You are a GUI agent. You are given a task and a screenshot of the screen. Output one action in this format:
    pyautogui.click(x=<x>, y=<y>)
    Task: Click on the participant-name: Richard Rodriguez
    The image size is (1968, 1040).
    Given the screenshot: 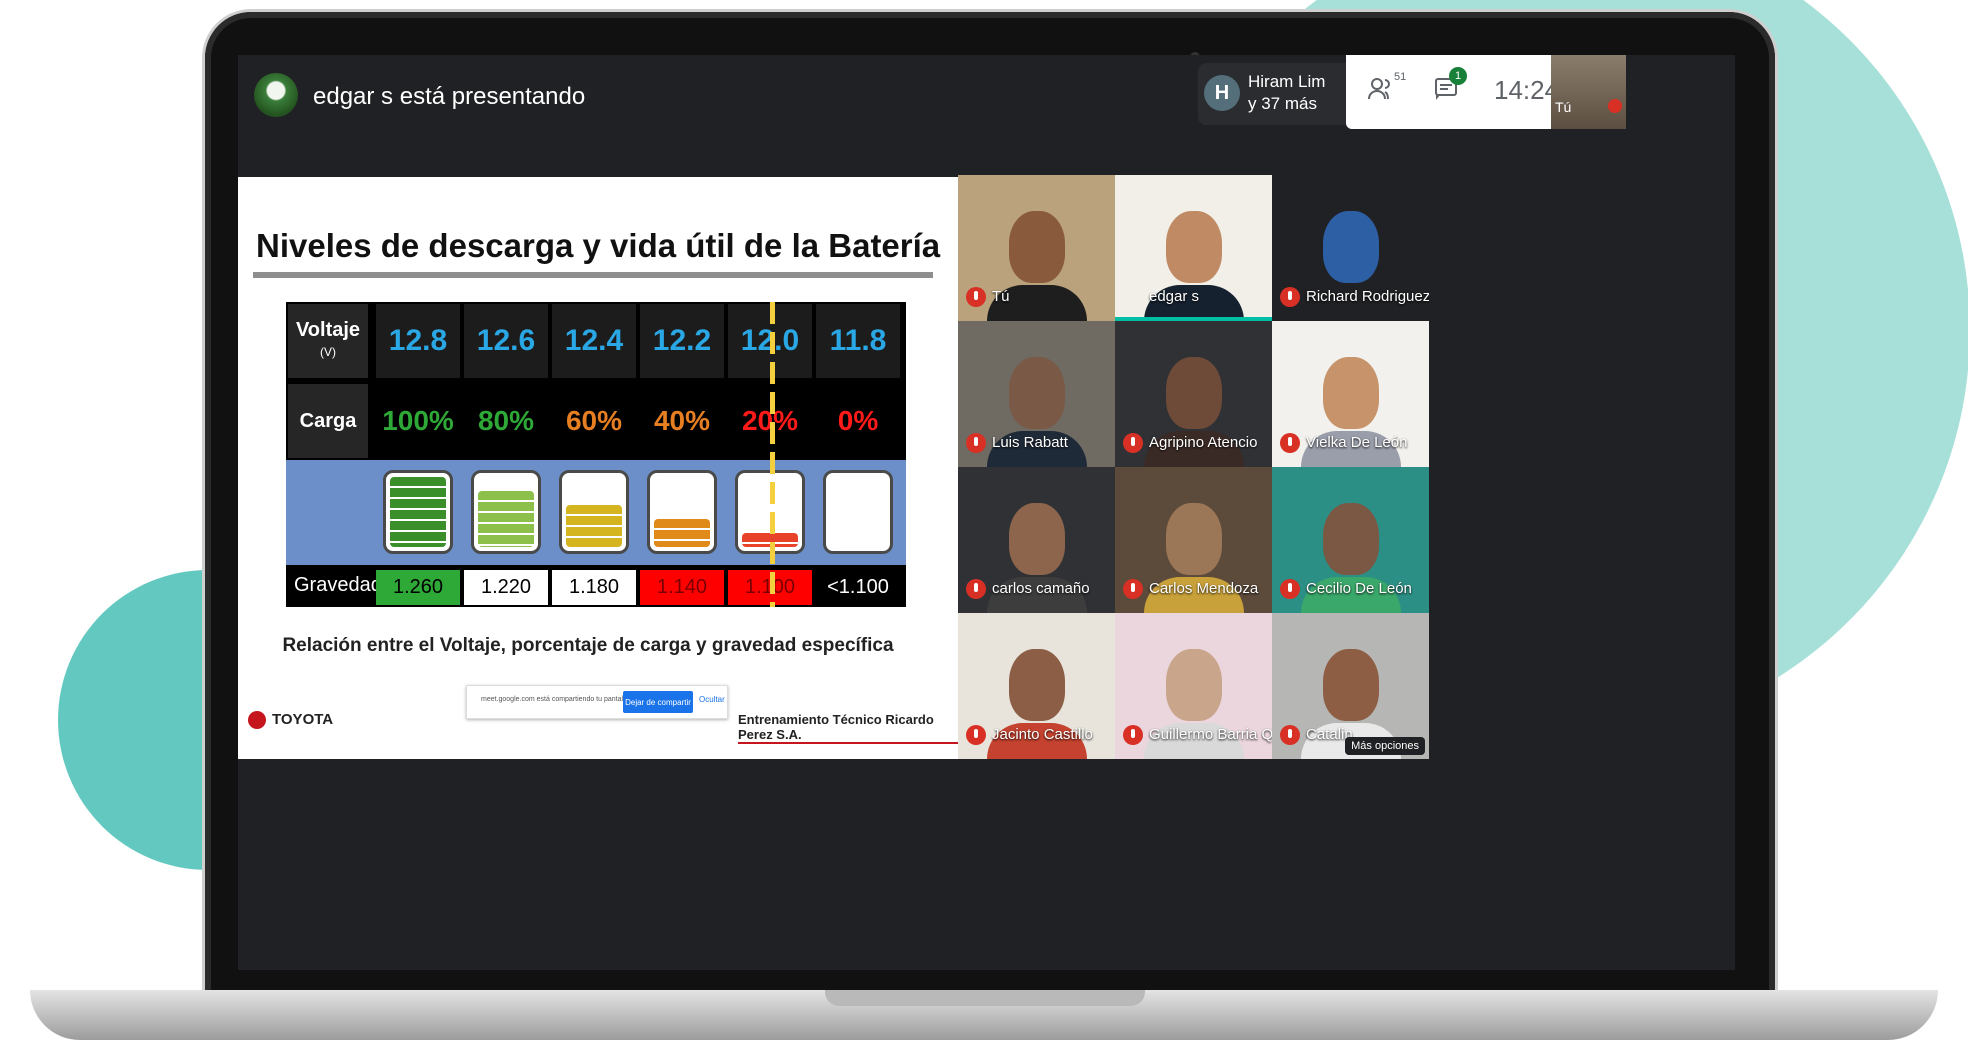 What is the action you would take?
    pyautogui.click(x=1367, y=296)
    